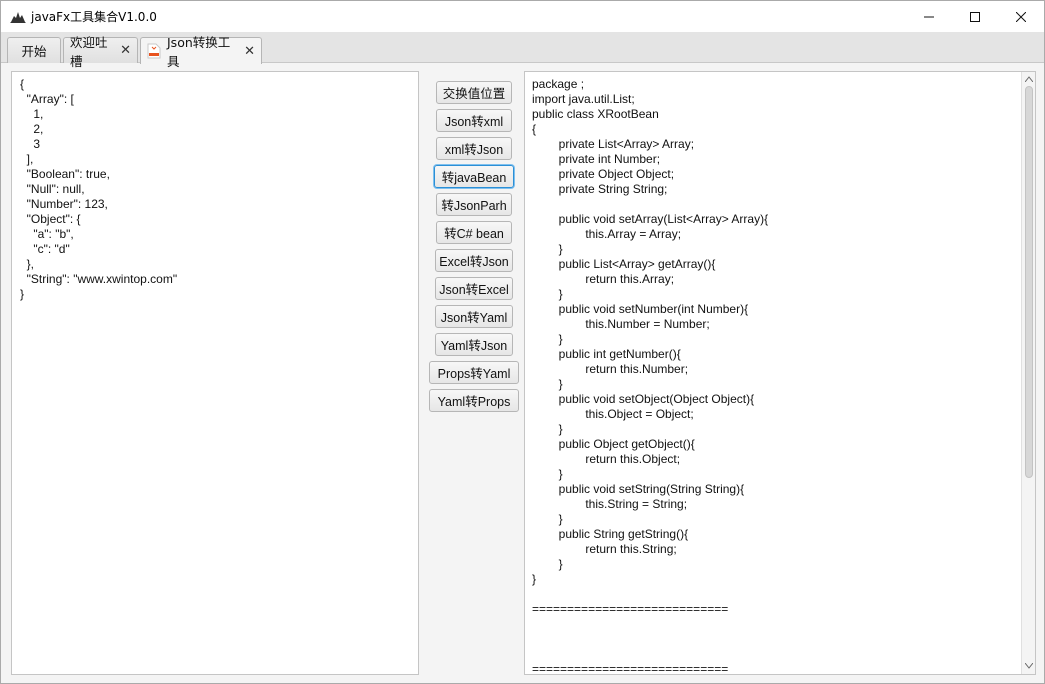 This screenshot has height=684, width=1045. I want to click on close-icon, so click(1021, 16).